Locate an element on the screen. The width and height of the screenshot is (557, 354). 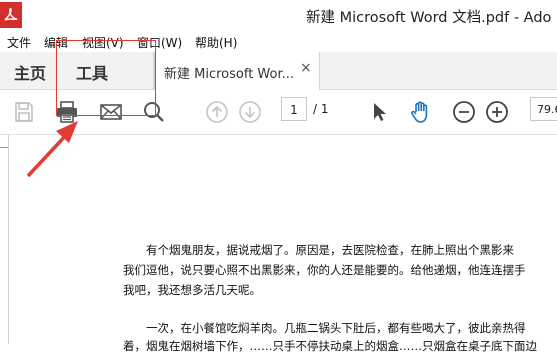
annotation-arrow-icon is located at coordinates (52, 149).